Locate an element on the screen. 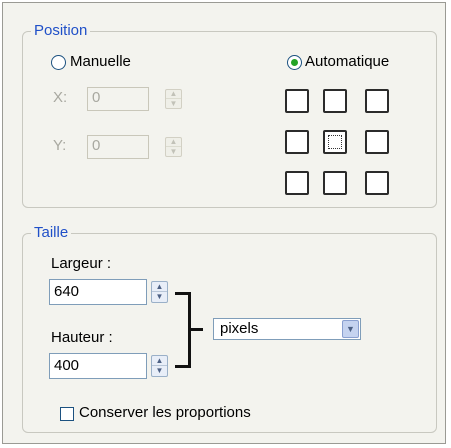 This screenshot has height=448, width=451. width-spinner: ▲ ▼ is located at coordinates (159, 292).